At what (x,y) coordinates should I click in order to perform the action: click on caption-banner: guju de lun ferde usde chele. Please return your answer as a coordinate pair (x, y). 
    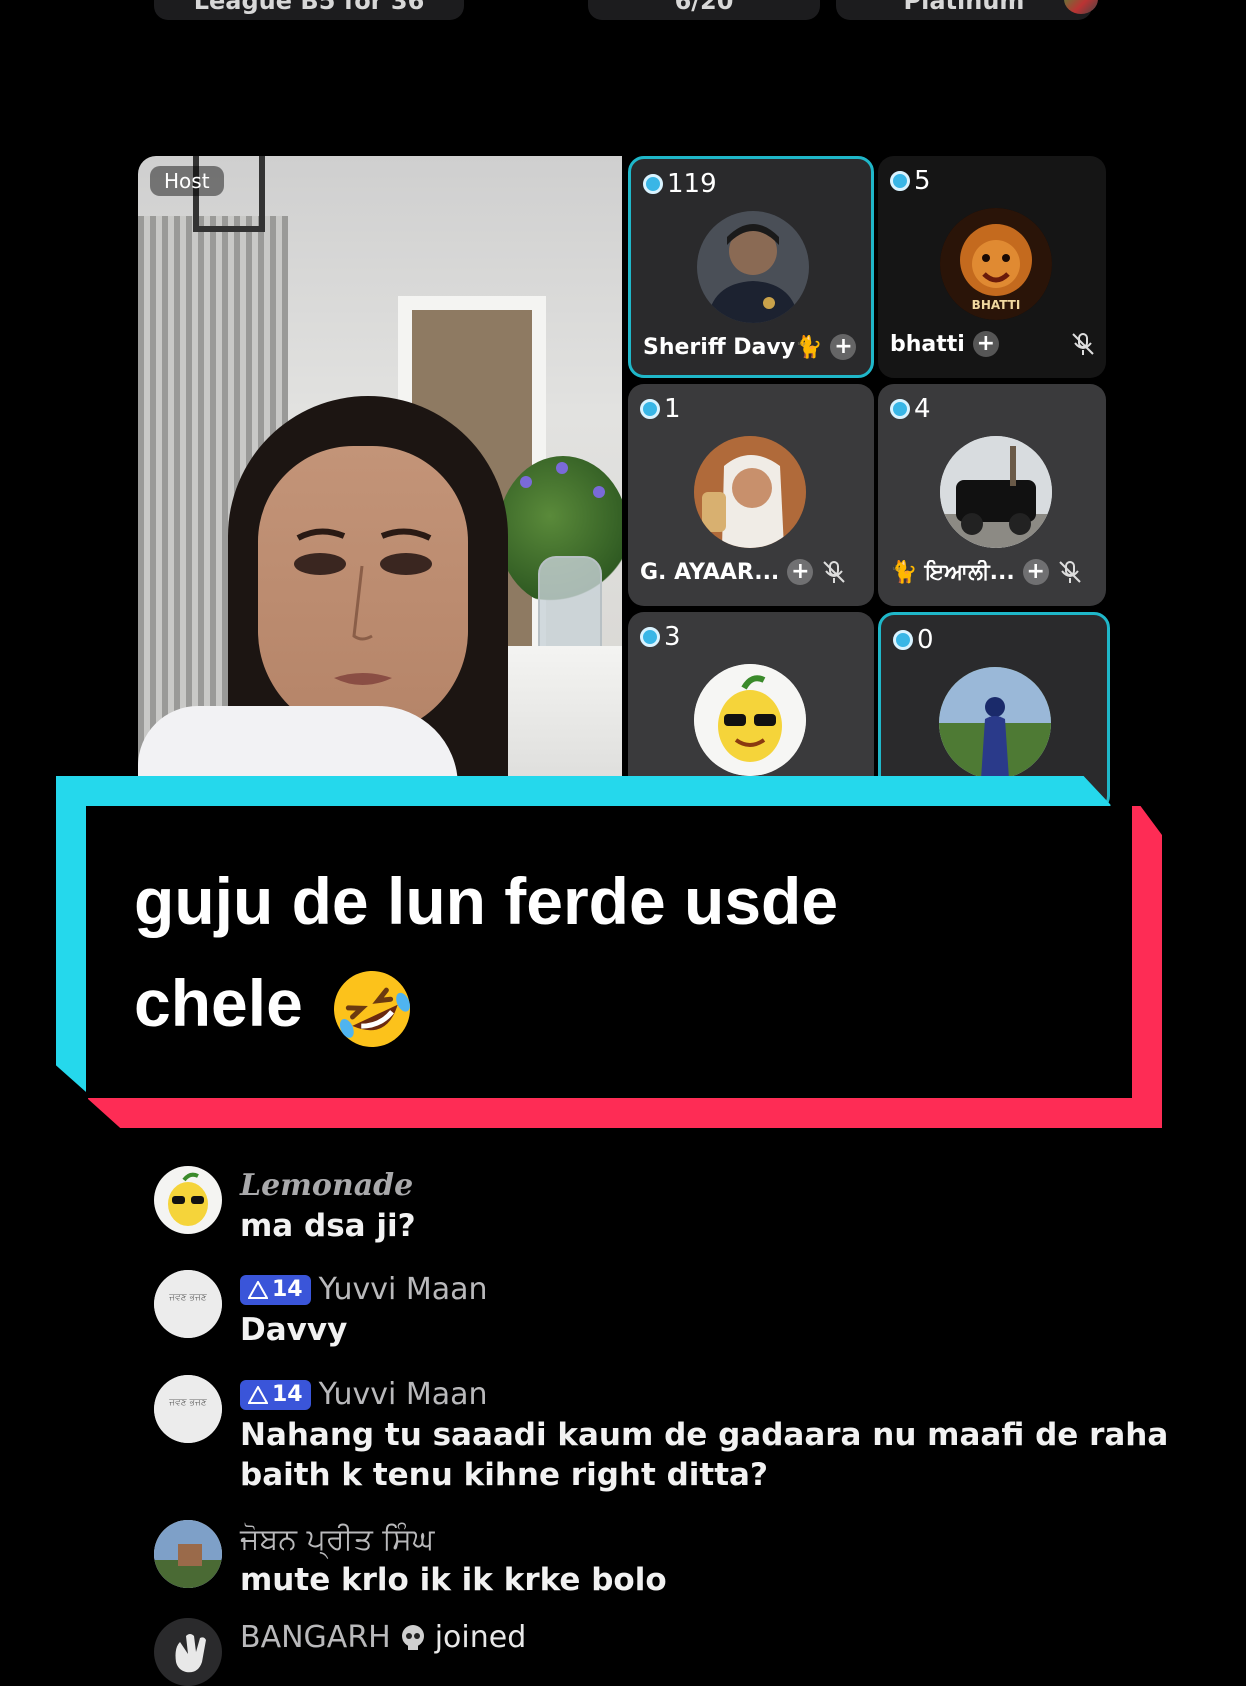
    Looking at the image, I should click on (609, 952).